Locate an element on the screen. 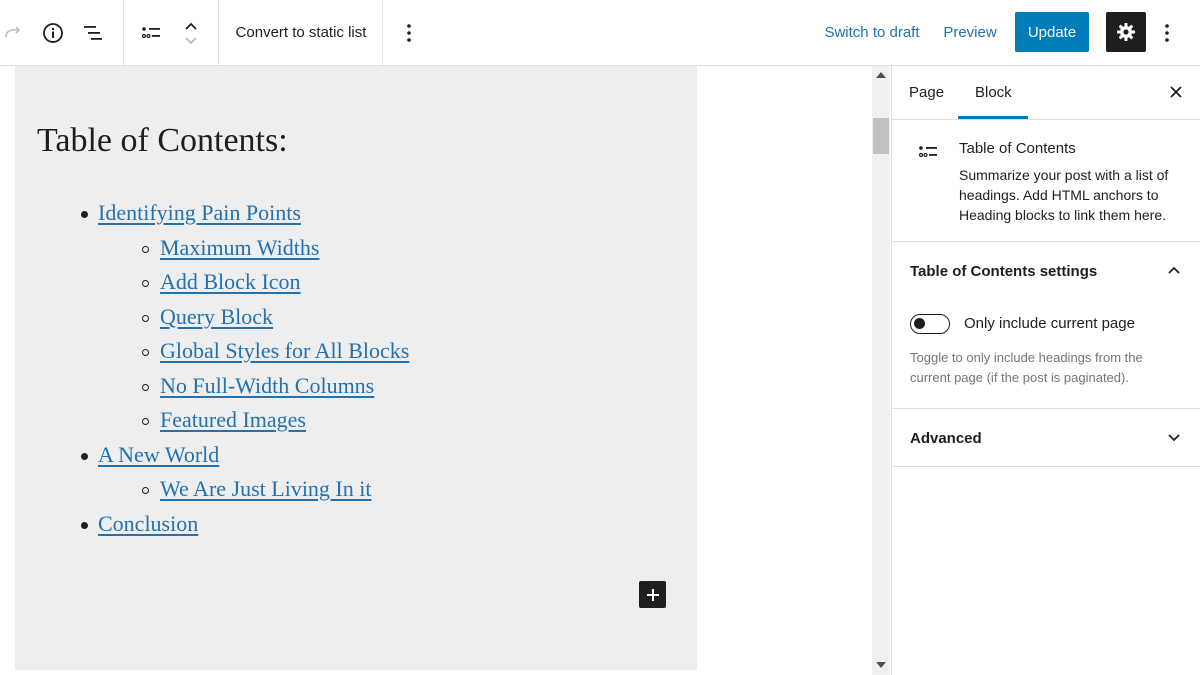 Image resolution: width=1200 pixels, height=675 pixels. switch-to-draft-button: Switch to draft is located at coordinates (872, 32).